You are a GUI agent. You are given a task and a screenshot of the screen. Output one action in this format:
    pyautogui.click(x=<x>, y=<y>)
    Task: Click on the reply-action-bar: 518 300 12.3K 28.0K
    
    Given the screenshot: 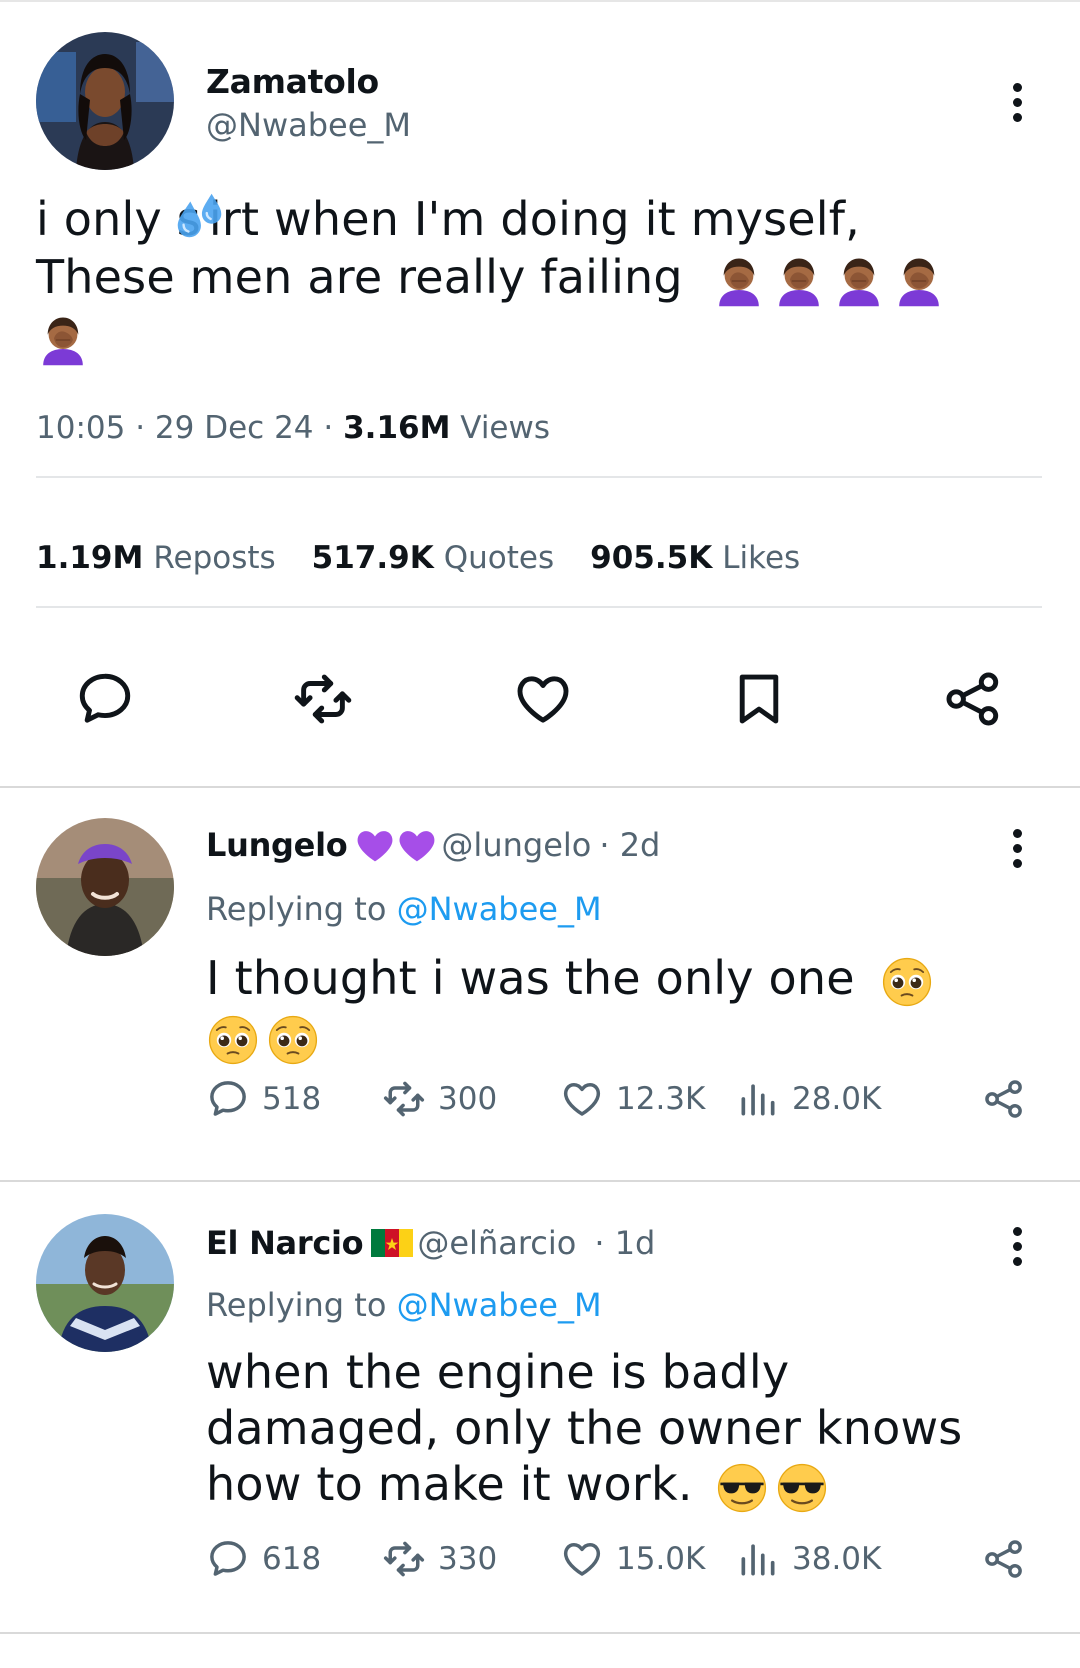 What is the action you would take?
    pyautogui.click(x=621, y=1099)
    